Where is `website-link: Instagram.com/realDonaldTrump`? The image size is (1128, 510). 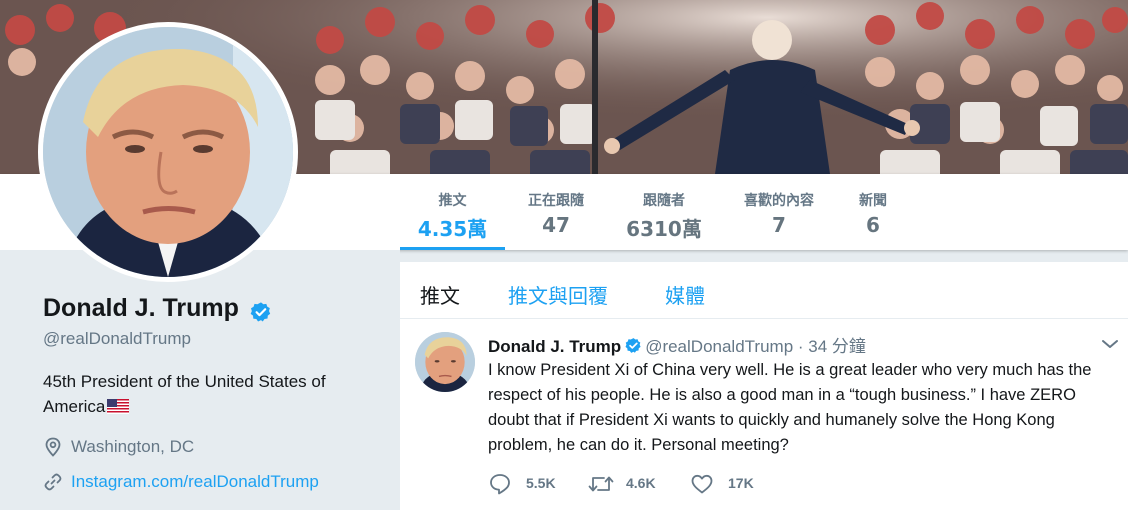 website-link: Instagram.com/realDonaldTrump is located at coordinates (195, 482).